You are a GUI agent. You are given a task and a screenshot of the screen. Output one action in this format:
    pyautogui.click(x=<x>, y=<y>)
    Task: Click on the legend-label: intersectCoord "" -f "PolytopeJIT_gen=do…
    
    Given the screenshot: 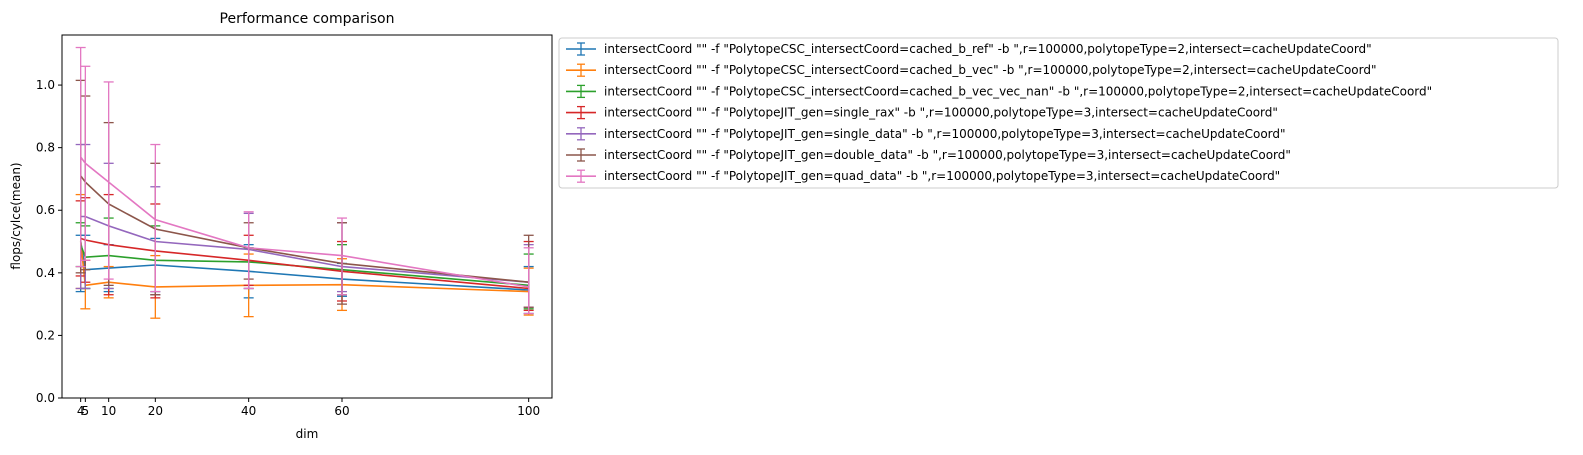 What is the action you would take?
    pyautogui.click(x=947, y=155)
    